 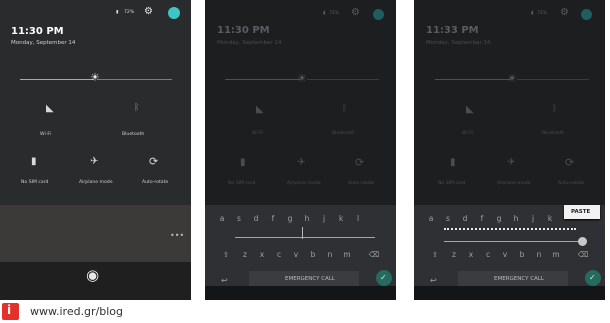 What do you see at coordinates (300, 293) in the screenshot?
I see `navigation-bar` at bounding box center [300, 293].